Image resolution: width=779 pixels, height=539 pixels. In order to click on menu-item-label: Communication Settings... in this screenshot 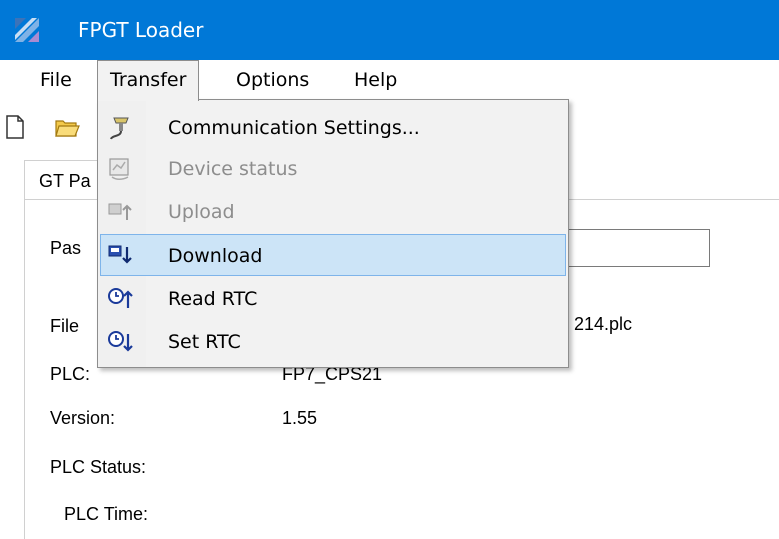, I will do `click(294, 128)`.